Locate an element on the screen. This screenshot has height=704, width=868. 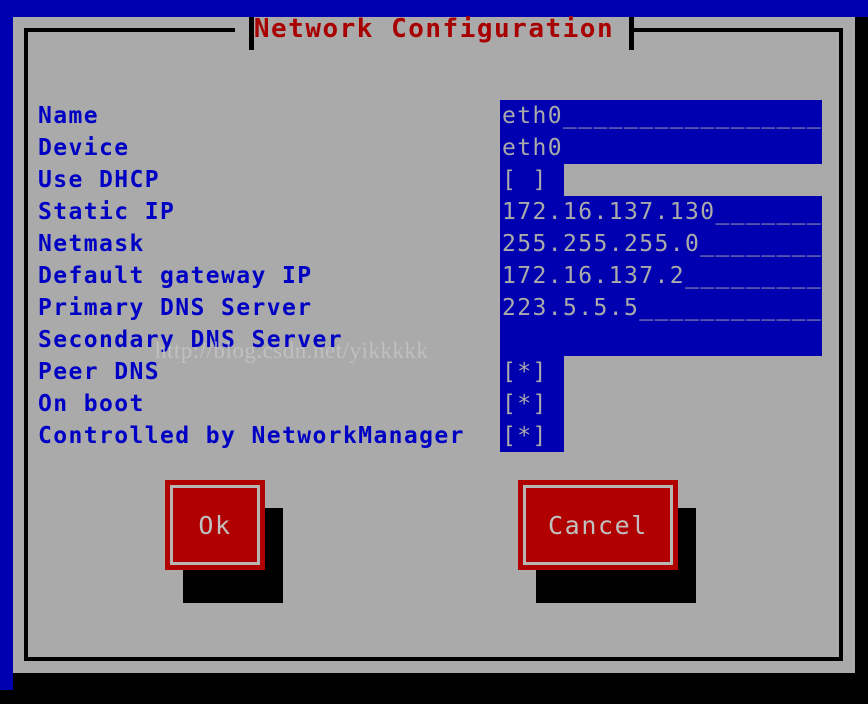
form-row-on-boot: On boot [*] is located at coordinates (434, 404).